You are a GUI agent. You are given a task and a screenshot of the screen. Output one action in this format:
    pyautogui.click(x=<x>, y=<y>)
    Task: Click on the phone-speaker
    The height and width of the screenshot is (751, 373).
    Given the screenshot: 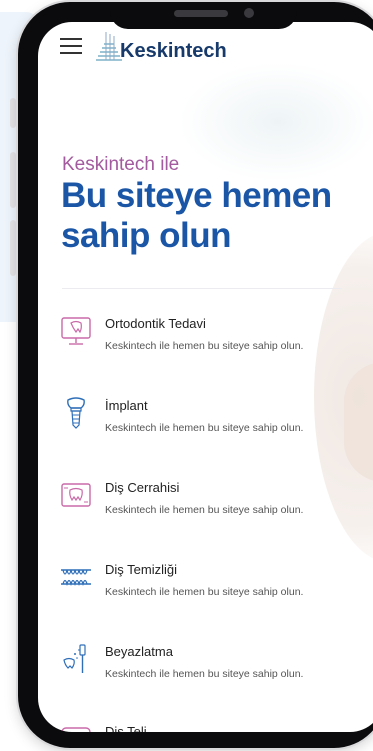 What is the action you would take?
    pyautogui.click(x=201, y=13)
    